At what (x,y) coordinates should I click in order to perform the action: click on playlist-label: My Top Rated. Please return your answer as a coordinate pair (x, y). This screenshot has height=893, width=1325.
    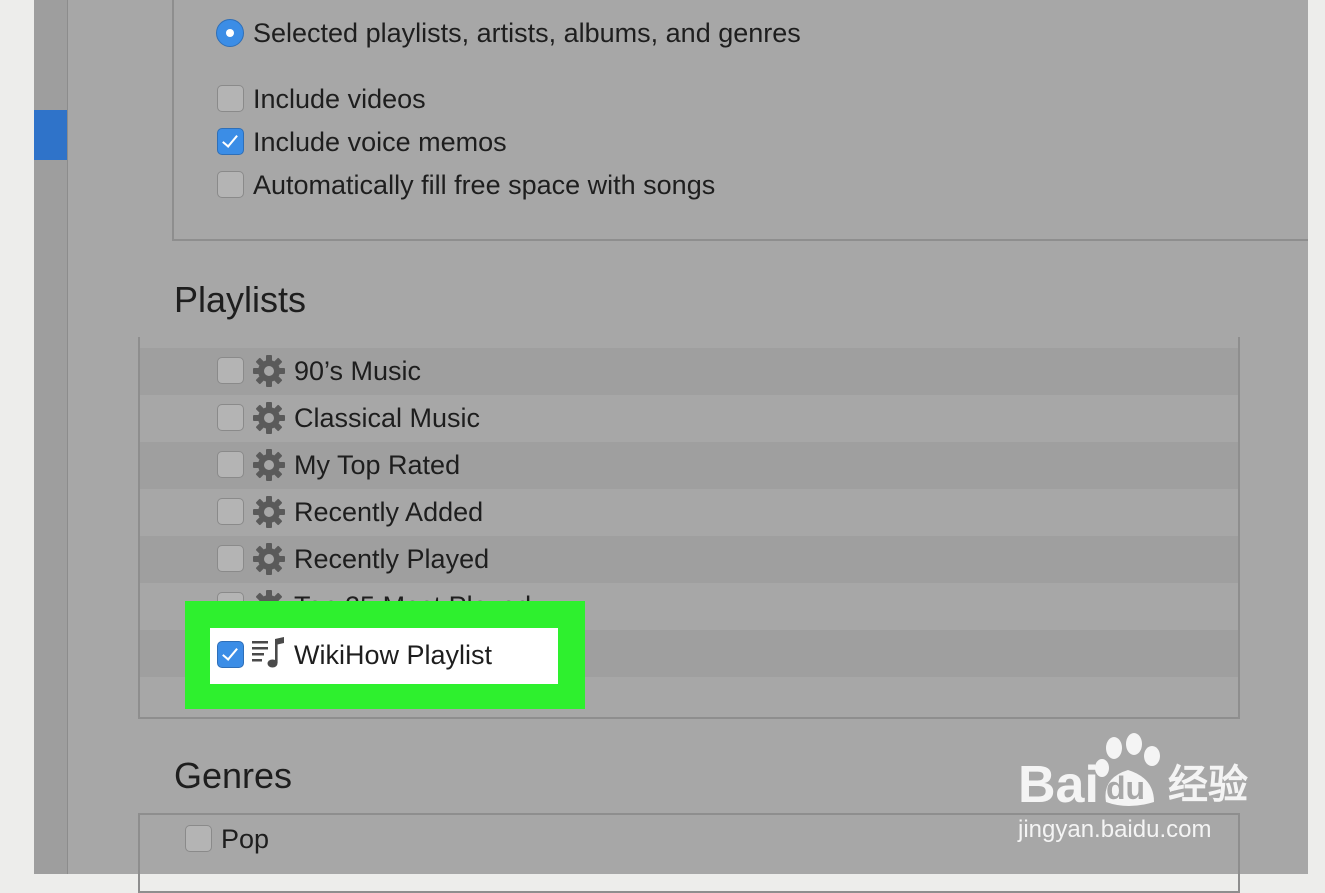
    Looking at the image, I should click on (377, 465).